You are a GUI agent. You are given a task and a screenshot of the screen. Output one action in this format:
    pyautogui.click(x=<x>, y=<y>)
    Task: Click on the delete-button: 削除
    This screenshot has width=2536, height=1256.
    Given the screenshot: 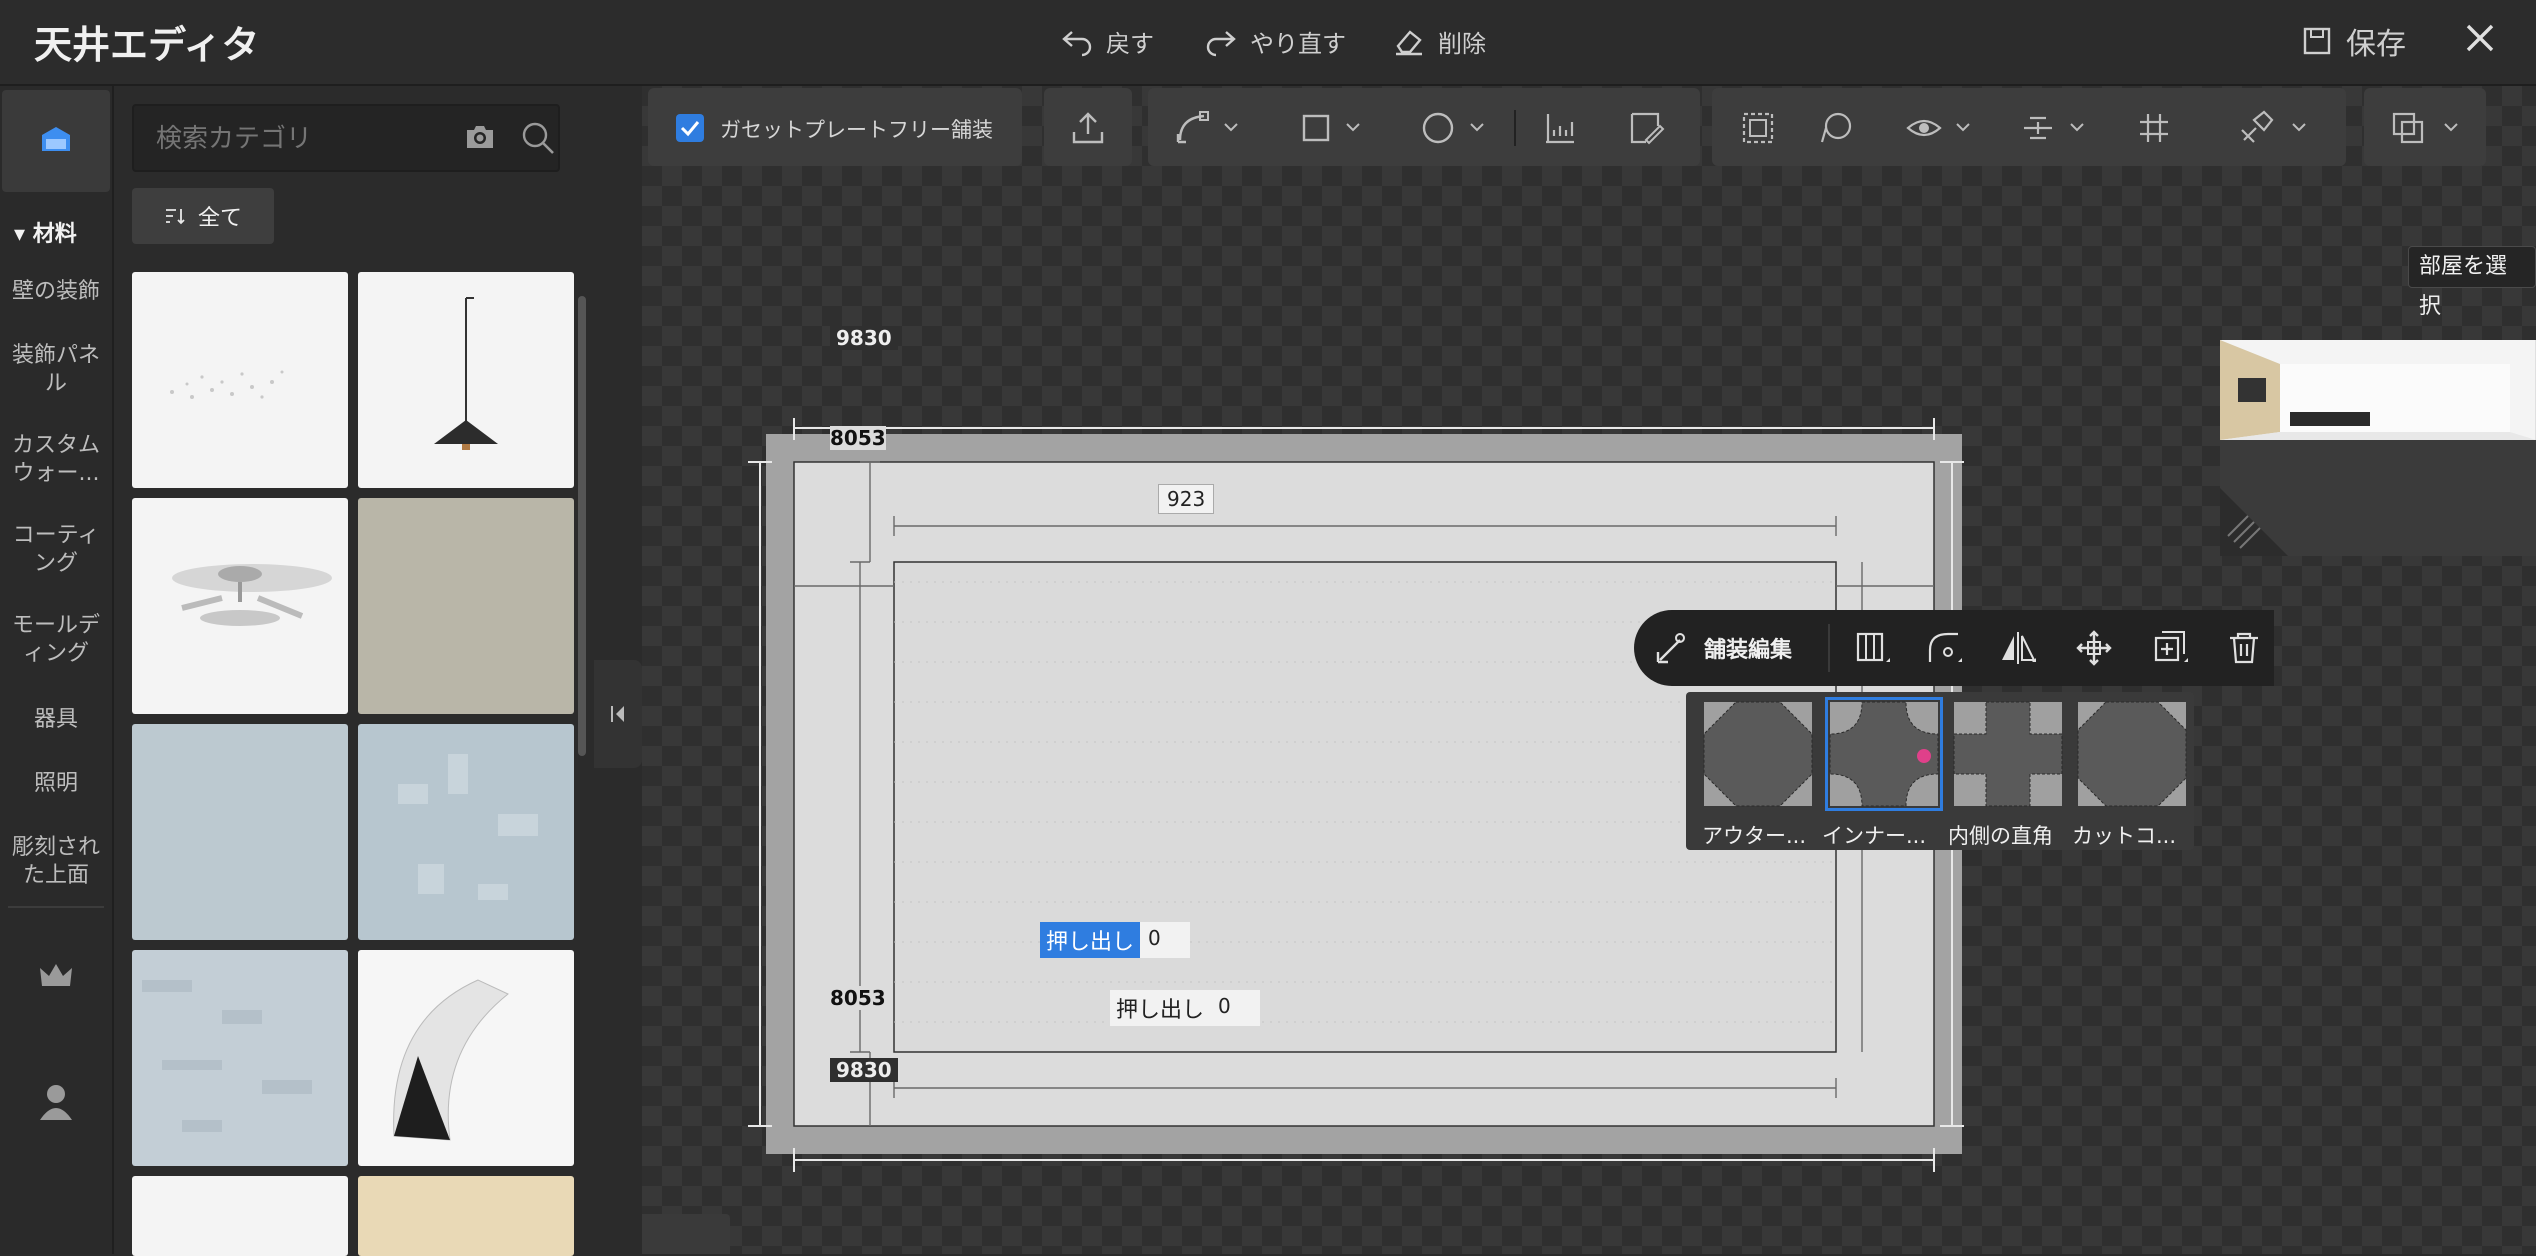 What is the action you would take?
    pyautogui.click(x=1439, y=41)
    